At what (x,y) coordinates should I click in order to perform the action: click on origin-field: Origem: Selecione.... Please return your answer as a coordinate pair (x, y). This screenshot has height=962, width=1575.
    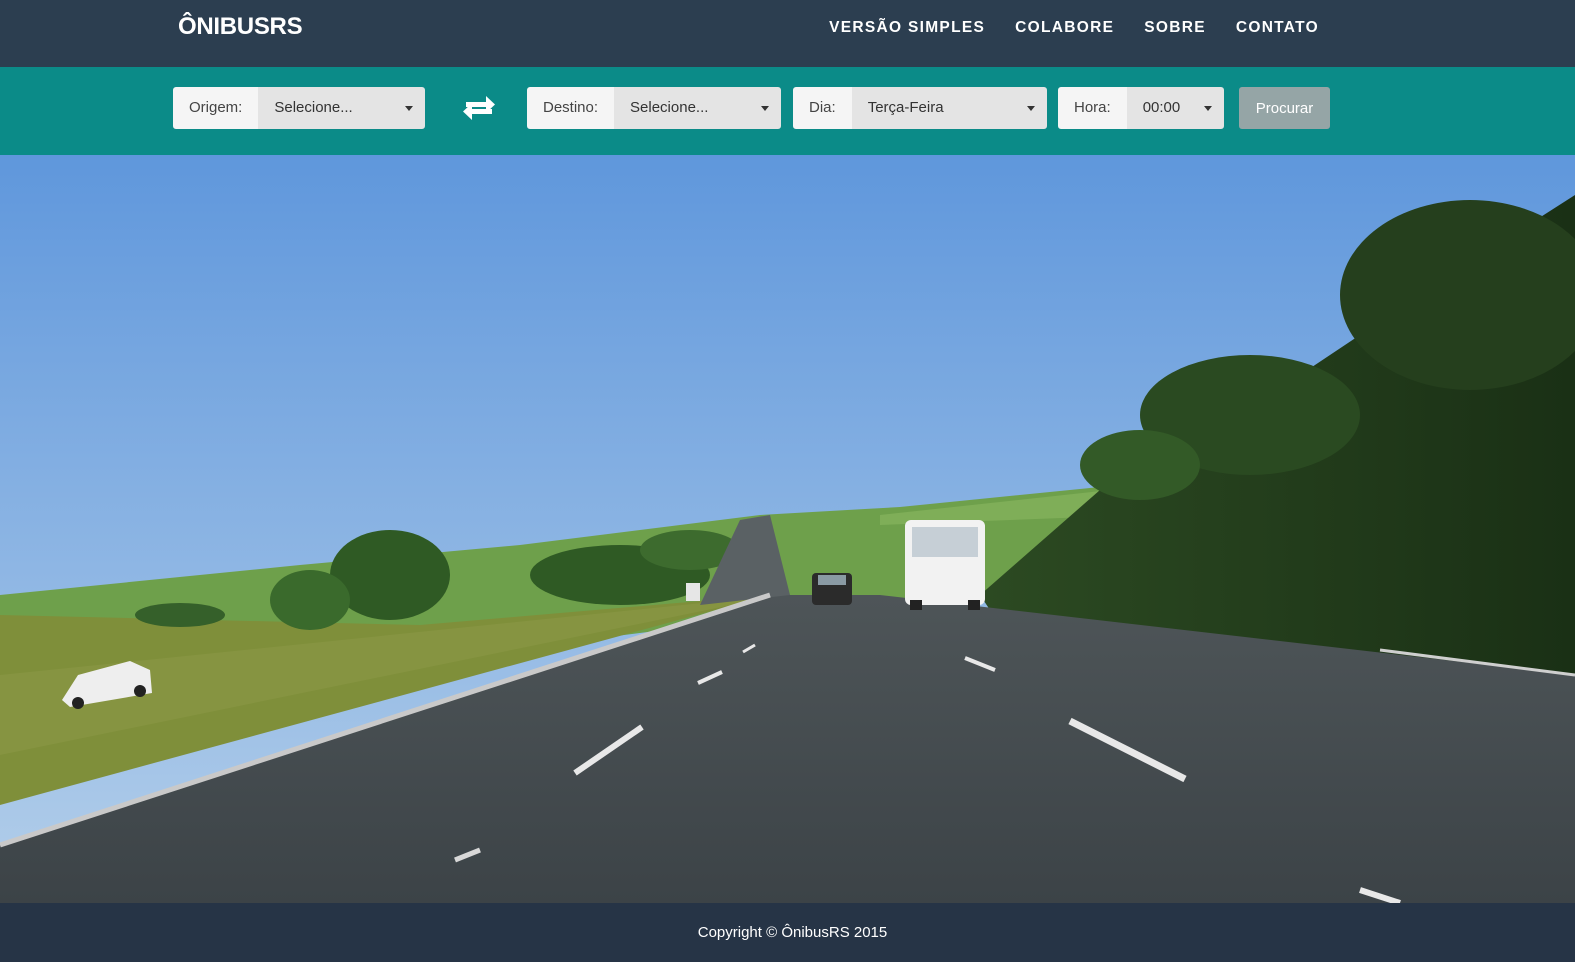
    Looking at the image, I should click on (299, 108).